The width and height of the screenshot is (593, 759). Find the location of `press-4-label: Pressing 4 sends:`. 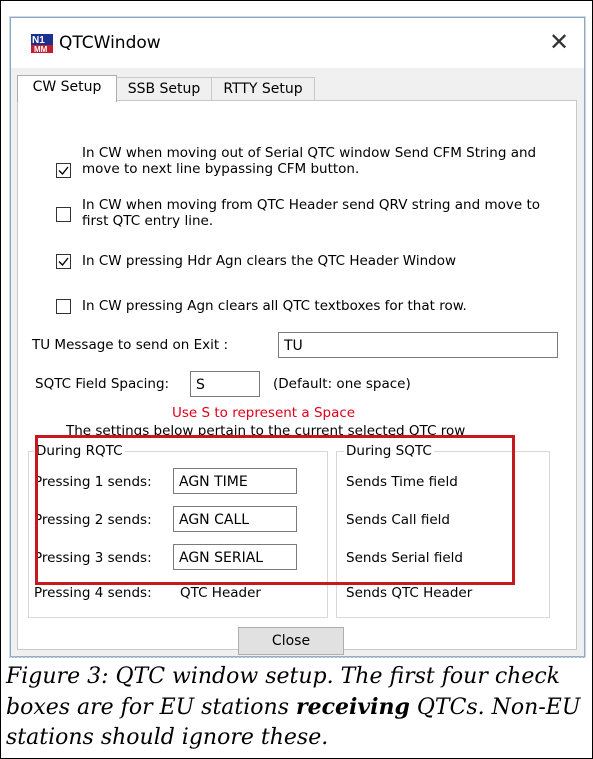

press-4-label: Pressing 4 sends: is located at coordinates (93, 593).